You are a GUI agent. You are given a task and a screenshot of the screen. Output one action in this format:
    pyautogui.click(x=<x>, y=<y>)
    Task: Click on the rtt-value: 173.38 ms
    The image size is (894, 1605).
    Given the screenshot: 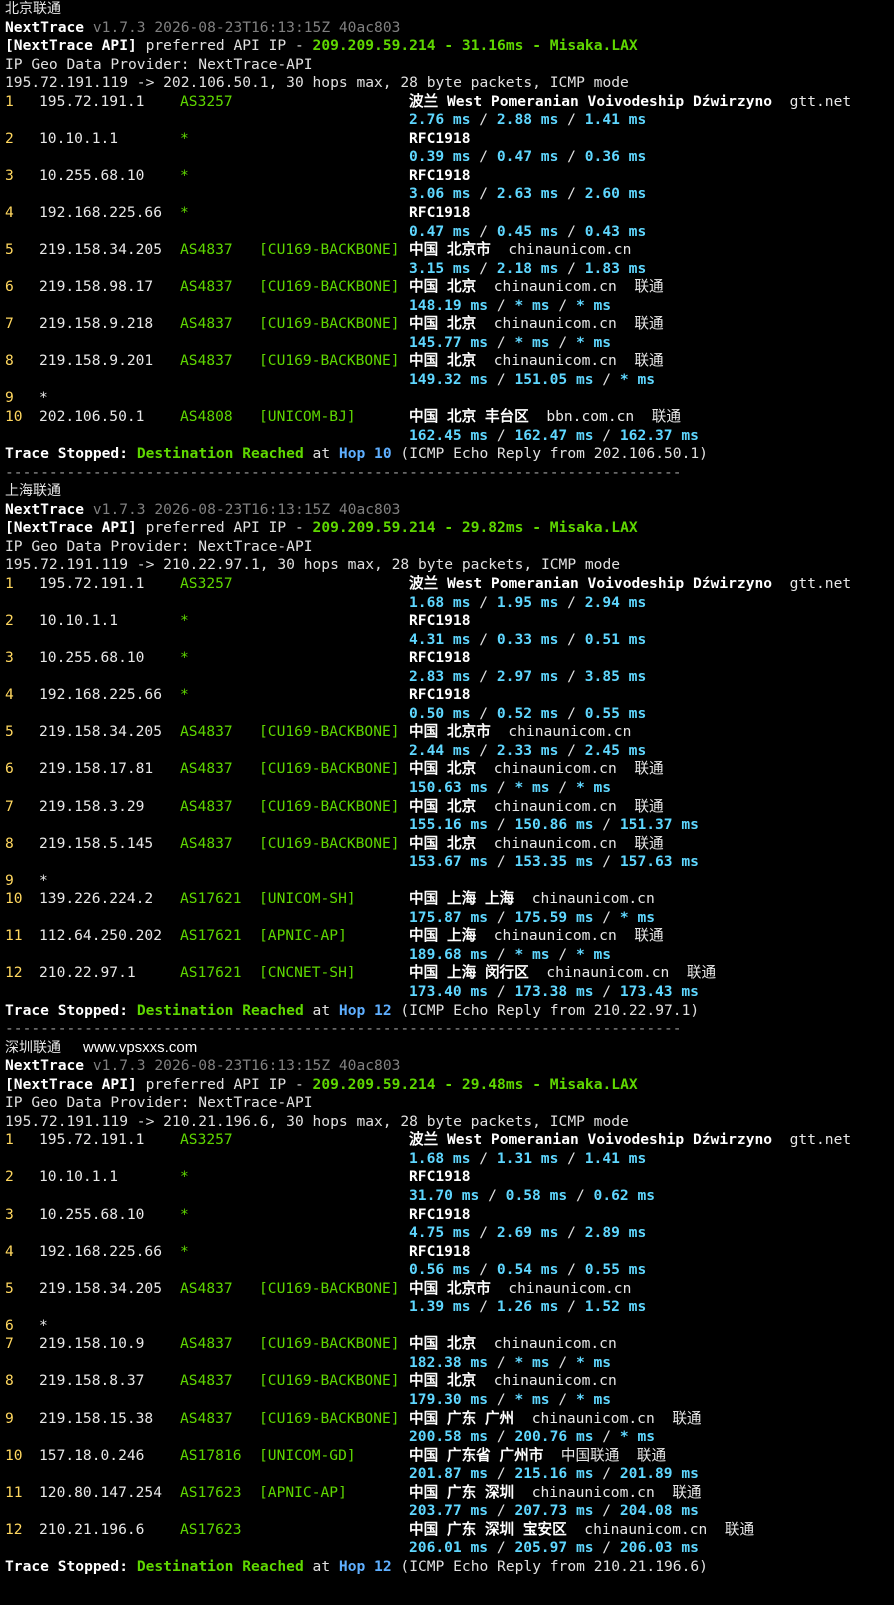 What is the action you would take?
    pyautogui.click(x=554, y=991)
    